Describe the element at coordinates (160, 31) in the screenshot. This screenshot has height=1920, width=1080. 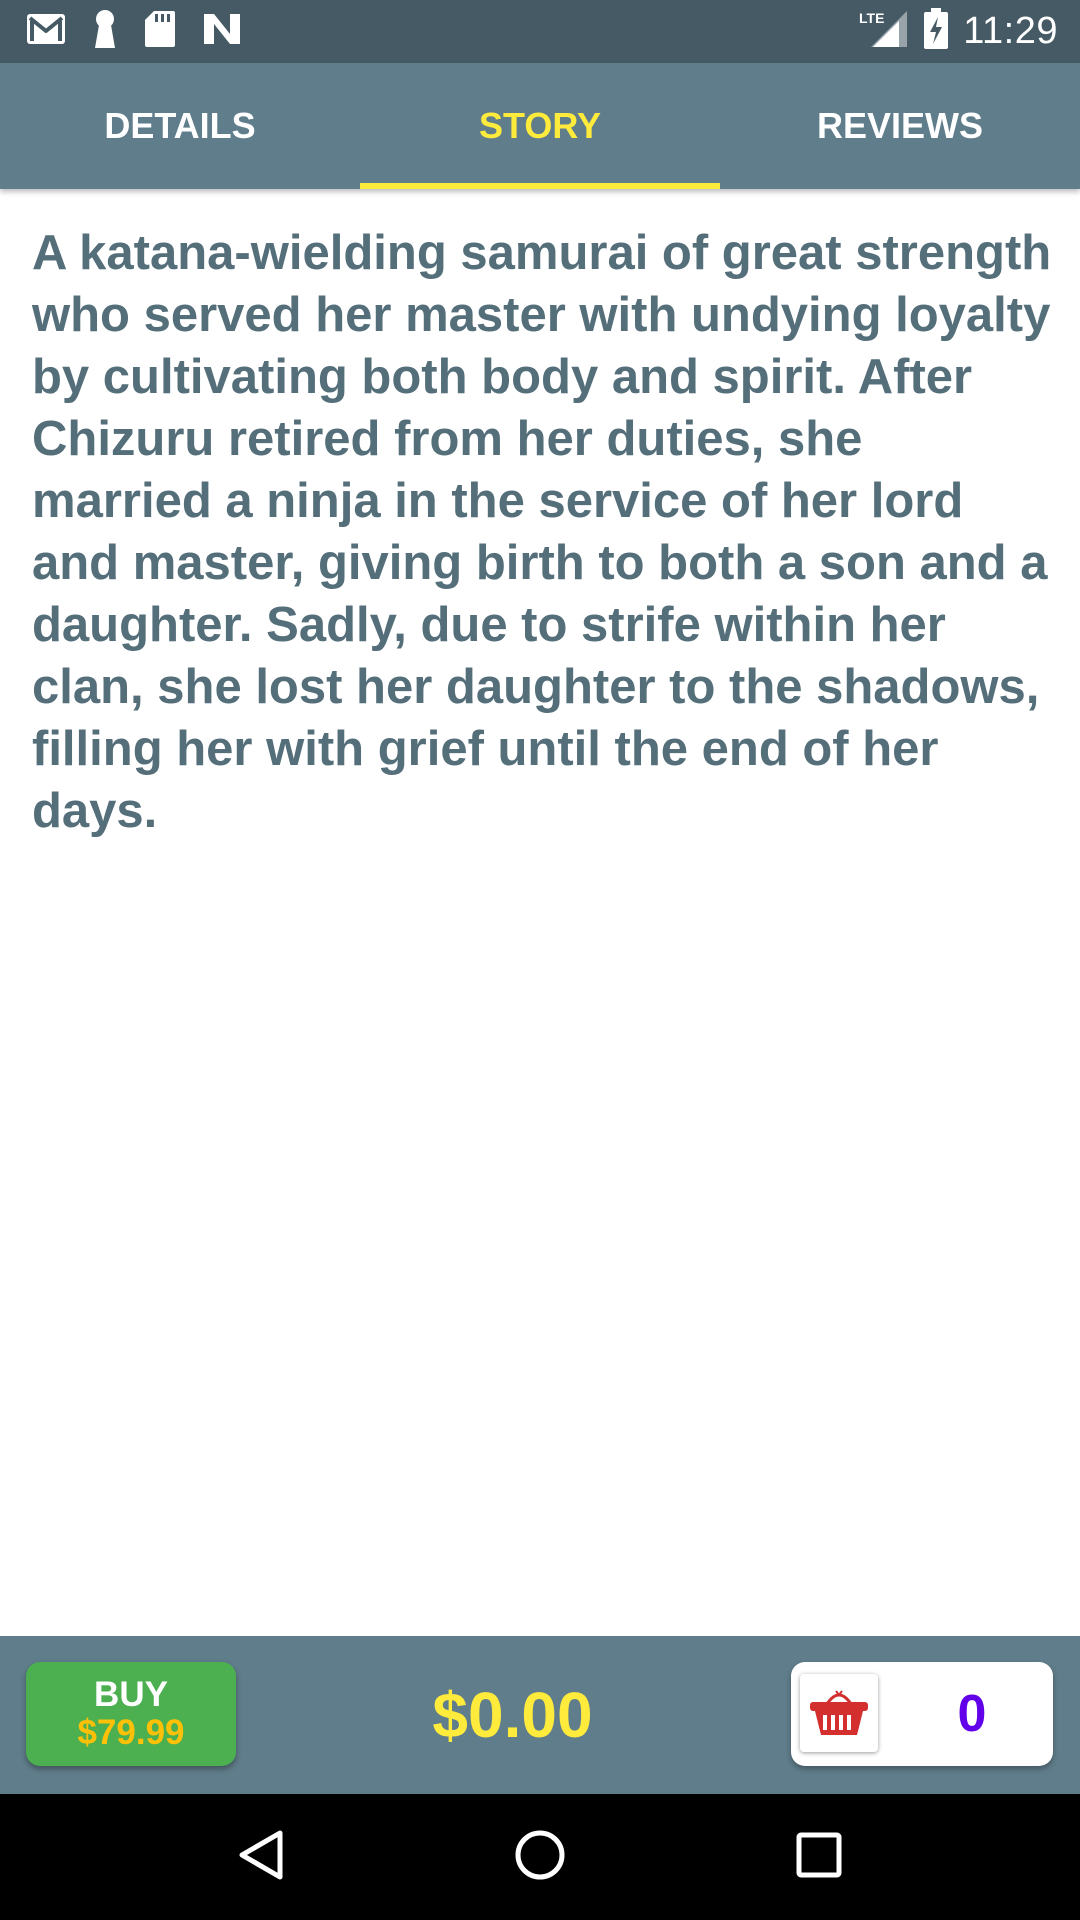
I see `sd-card-icon` at that location.